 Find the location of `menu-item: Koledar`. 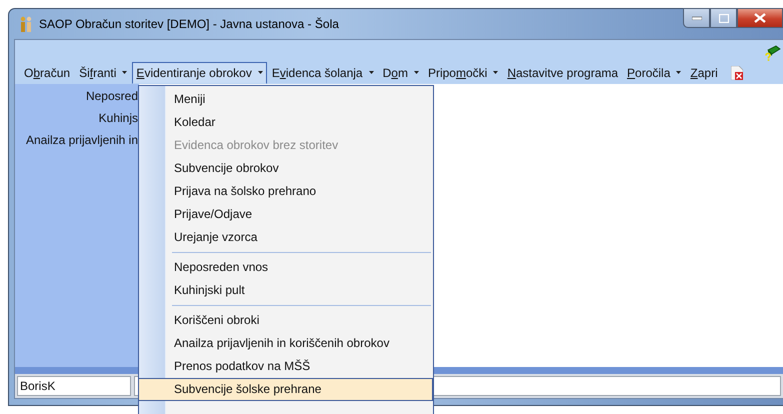

menu-item: Koledar is located at coordinates (286, 122).